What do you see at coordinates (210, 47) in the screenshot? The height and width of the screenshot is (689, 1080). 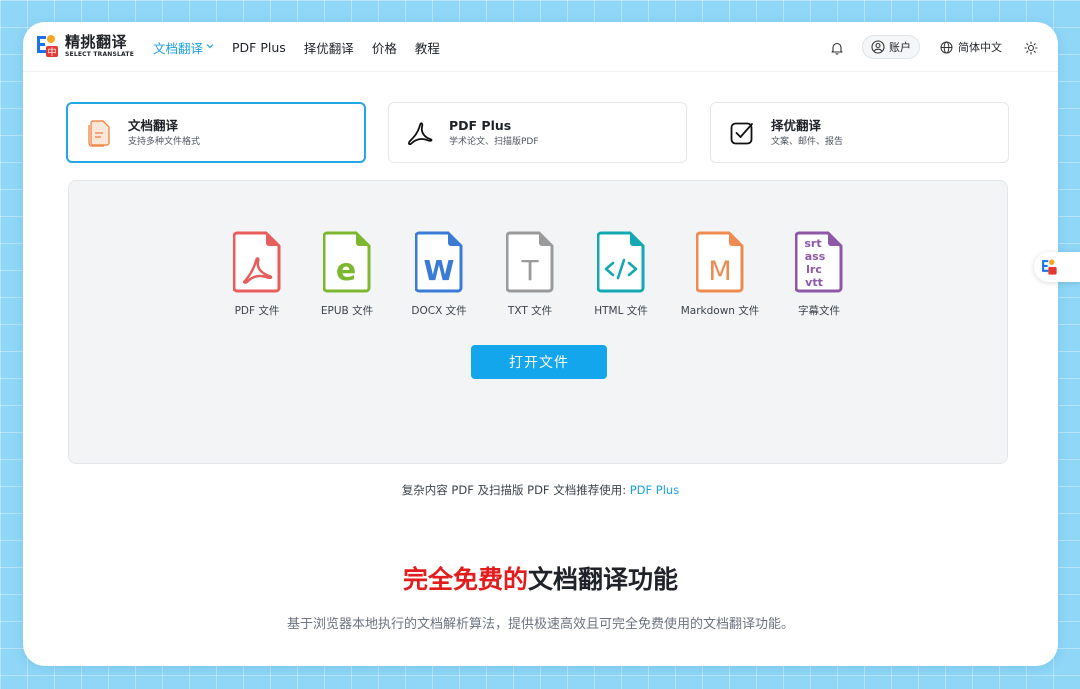 I see `chevron-down-icon` at bounding box center [210, 47].